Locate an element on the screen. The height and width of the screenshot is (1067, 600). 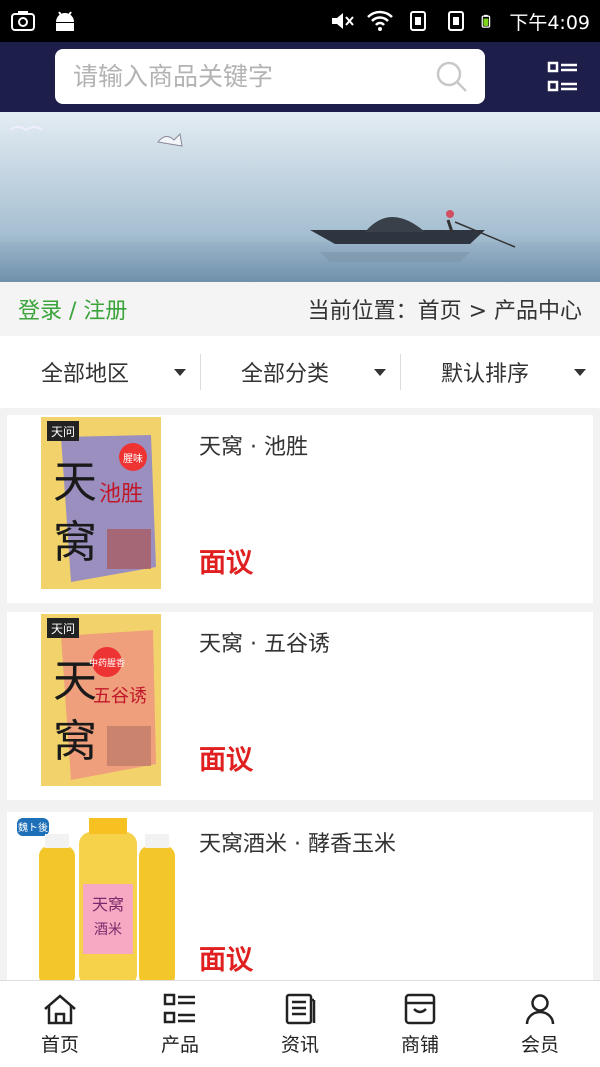
package-badge: 中药腥香 is located at coordinates (107, 663).